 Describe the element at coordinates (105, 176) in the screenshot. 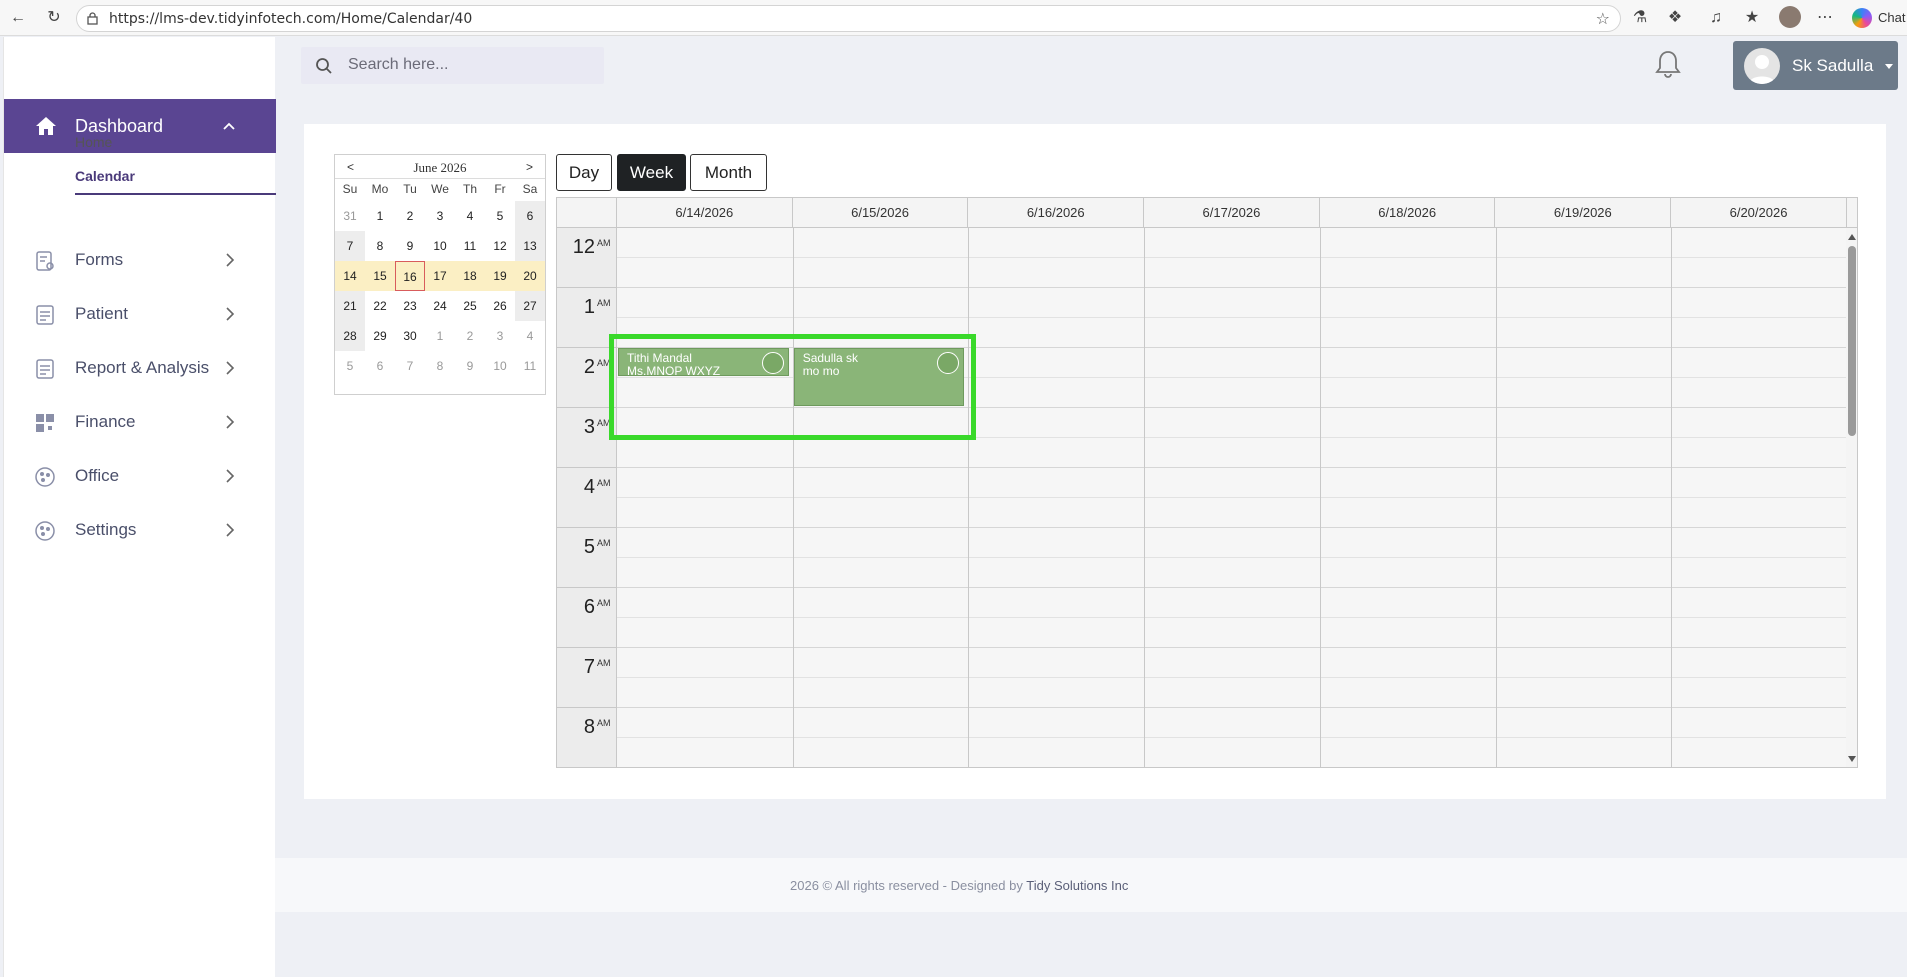

I see `sidebar-subitem-calendar: Calendar` at that location.